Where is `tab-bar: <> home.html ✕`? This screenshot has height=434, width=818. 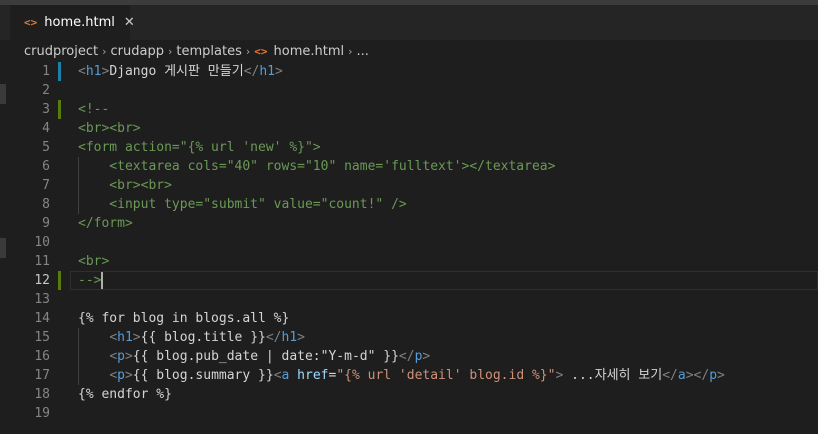
tab-bar: <> home.html ✕ is located at coordinates (409, 22).